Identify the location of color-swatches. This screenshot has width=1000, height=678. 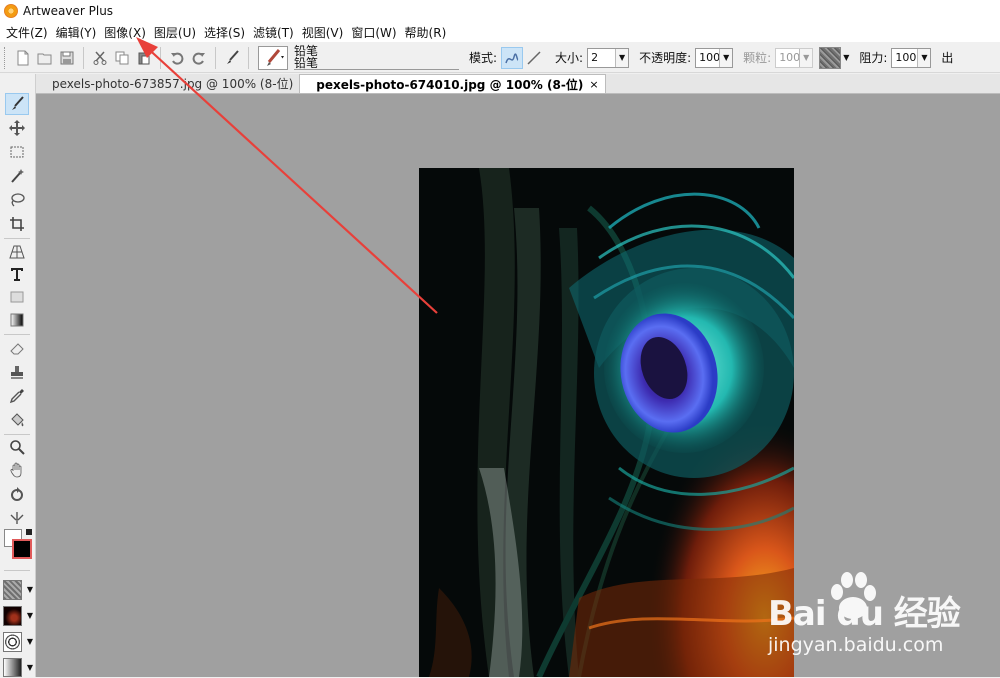
(19, 544).